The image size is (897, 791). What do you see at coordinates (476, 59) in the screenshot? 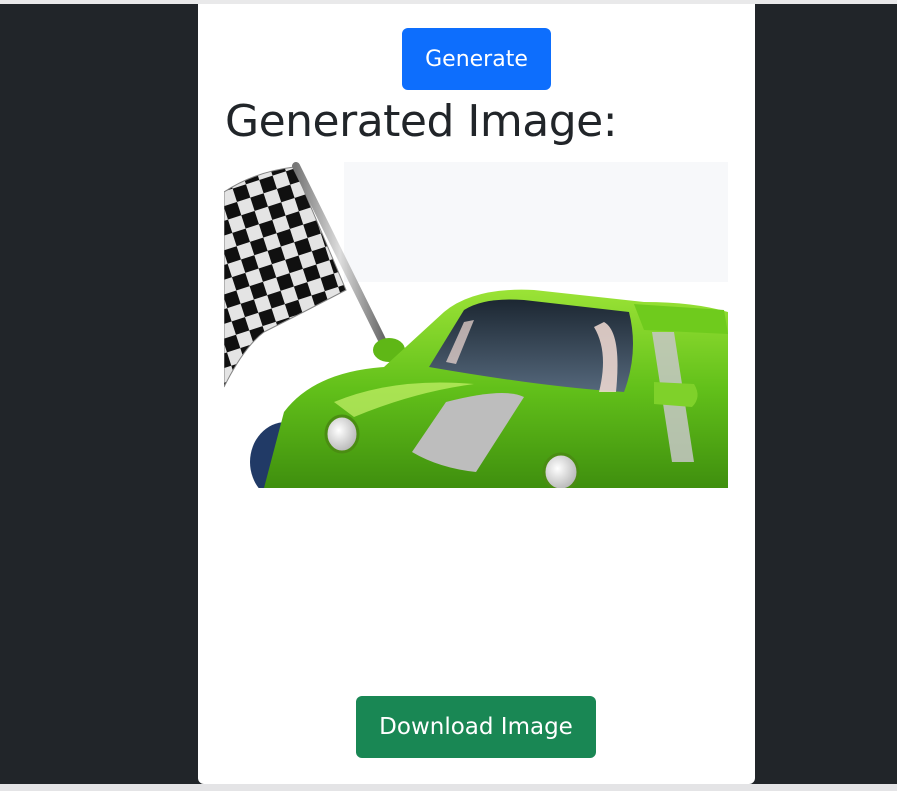
I see `generate-button: Generate` at bounding box center [476, 59].